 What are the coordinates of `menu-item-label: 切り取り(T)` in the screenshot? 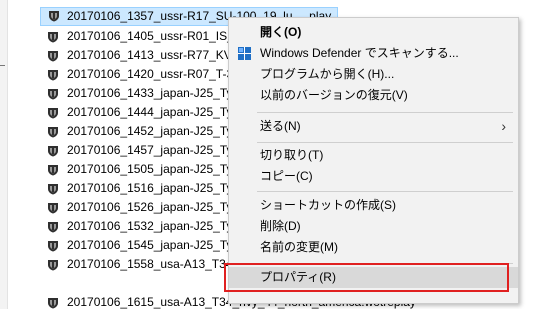 It's located at (292, 155).